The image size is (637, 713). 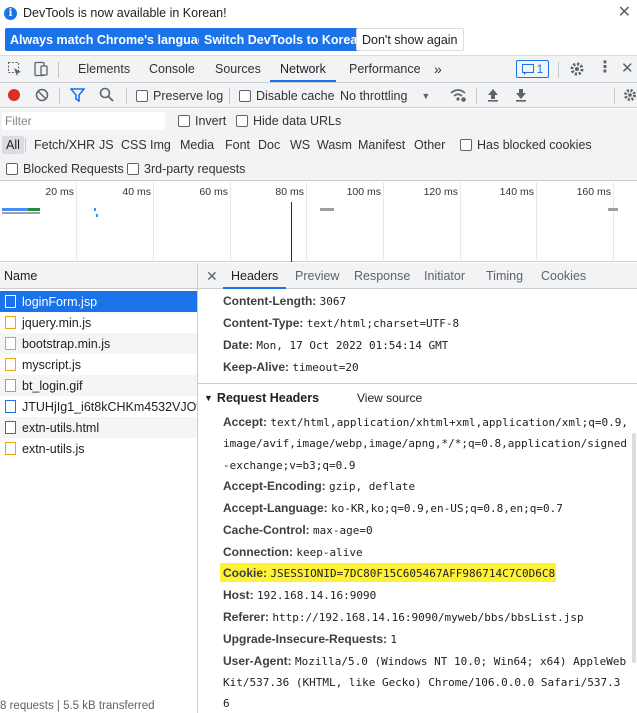 What do you see at coordinates (381, 145) in the screenshot?
I see `type-filter-manifest: Manifest` at bounding box center [381, 145].